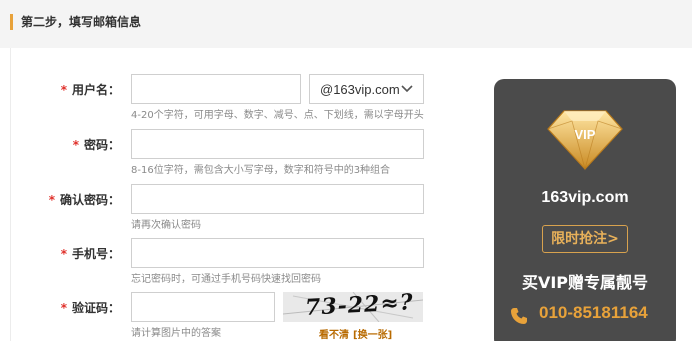 This screenshot has height=341, width=692. What do you see at coordinates (203, 307) in the screenshot?
I see `captcha-input` at bounding box center [203, 307].